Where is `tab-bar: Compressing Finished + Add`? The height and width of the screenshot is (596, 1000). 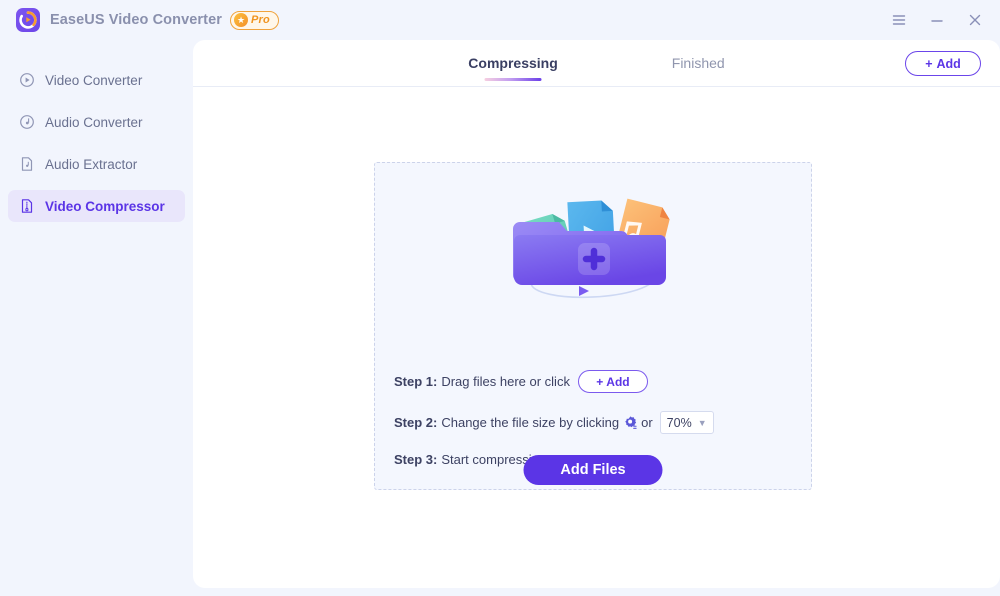 tab-bar: Compressing Finished + Add is located at coordinates (596, 63).